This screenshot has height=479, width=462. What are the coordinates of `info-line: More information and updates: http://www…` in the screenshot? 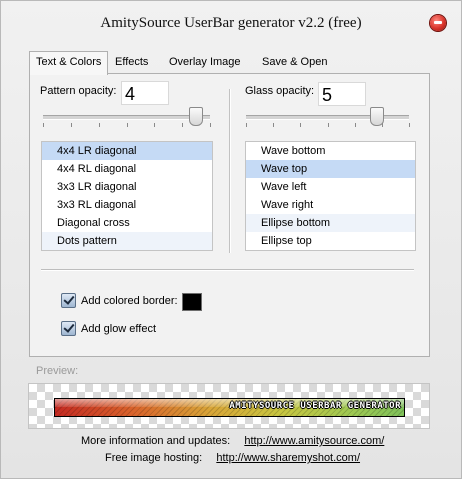 It's located at (232, 441).